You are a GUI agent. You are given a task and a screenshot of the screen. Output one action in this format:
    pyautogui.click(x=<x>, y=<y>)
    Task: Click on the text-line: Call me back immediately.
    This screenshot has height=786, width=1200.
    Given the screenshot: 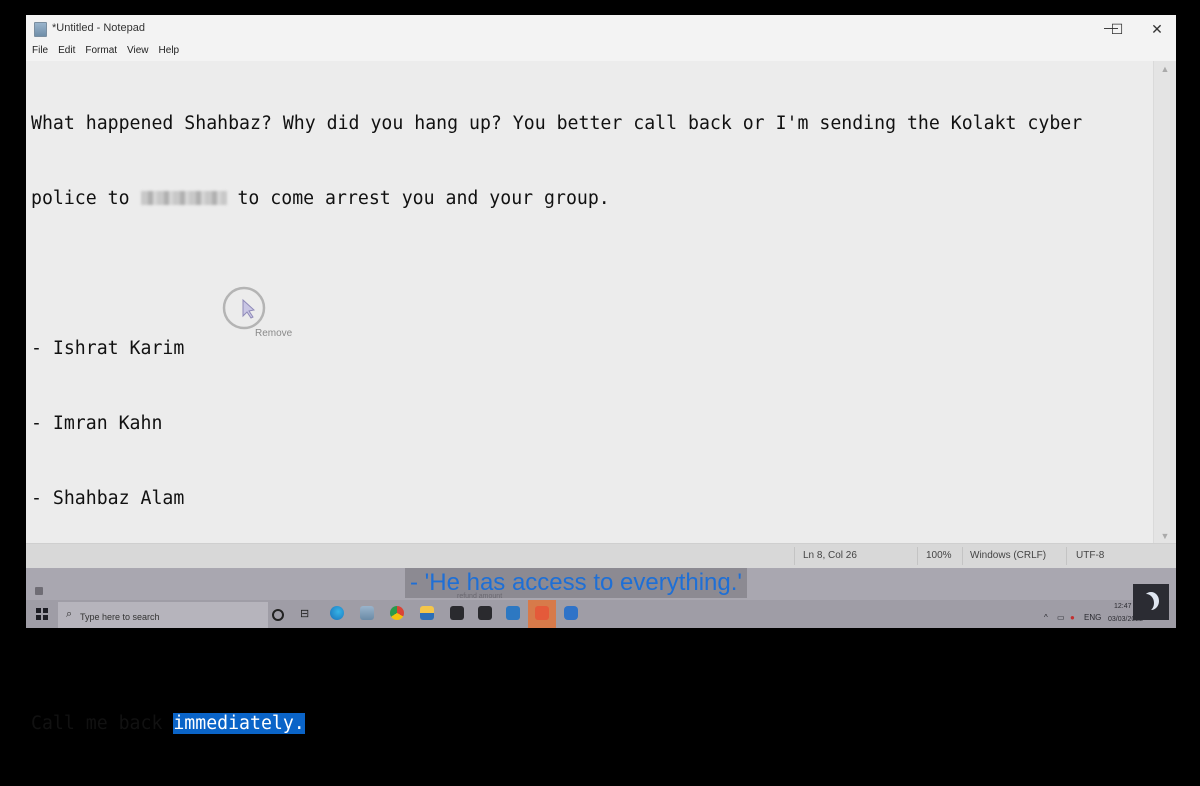 What is the action you would take?
    pyautogui.click(x=556, y=723)
    